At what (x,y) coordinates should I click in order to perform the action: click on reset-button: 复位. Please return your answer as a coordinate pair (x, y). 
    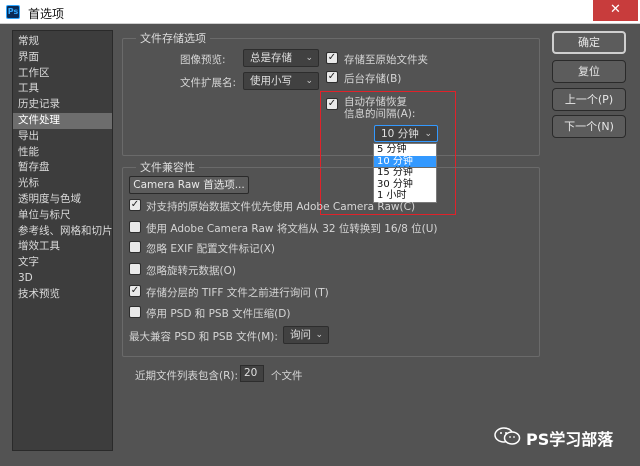
    Looking at the image, I should click on (589, 71).